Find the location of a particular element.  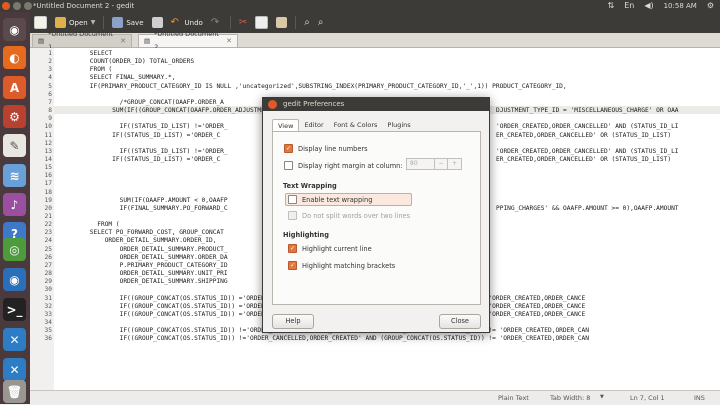

trash-icon: 🗑 is located at coordinates (14, 391).